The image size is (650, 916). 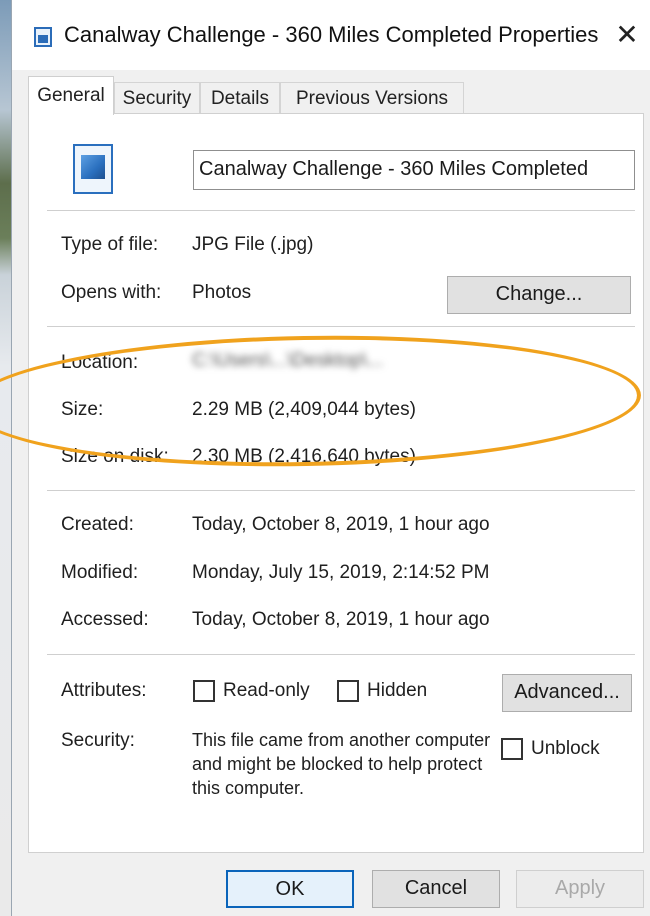 What do you see at coordinates (71, 95) in the screenshot?
I see `tab-general: General` at bounding box center [71, 95].